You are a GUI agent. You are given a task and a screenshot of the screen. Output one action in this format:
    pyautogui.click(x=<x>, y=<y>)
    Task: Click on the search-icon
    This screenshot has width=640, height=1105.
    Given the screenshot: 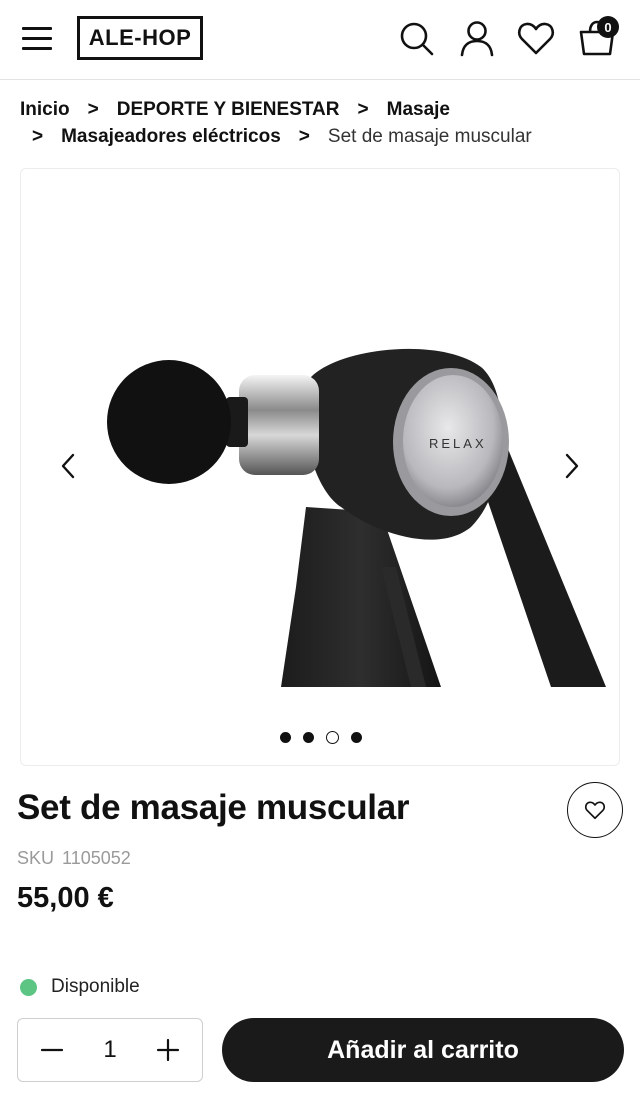 What is the action you would take?
    pyautogui.click(x=416, y=38)
    